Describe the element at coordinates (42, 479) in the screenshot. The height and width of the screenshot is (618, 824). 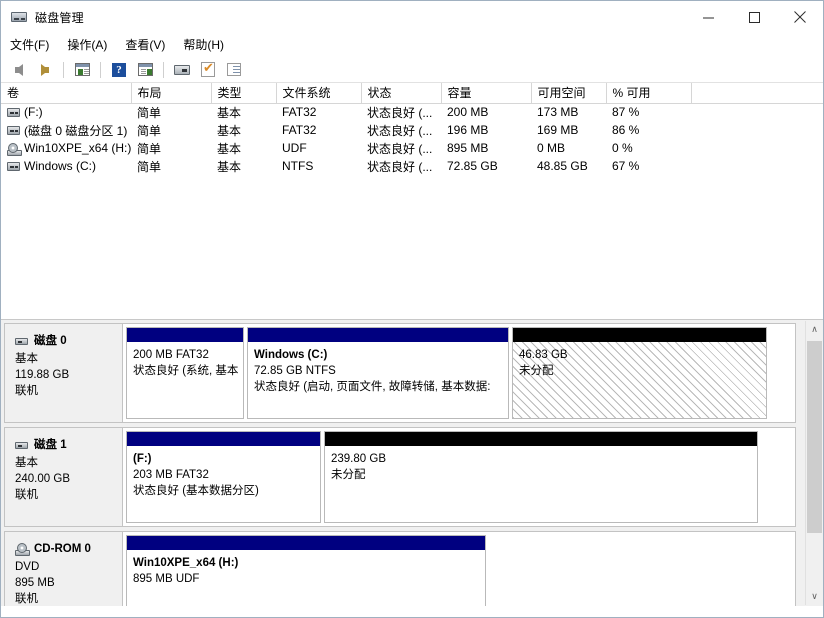
I see `disk-size: 240.00 GB` at that location.